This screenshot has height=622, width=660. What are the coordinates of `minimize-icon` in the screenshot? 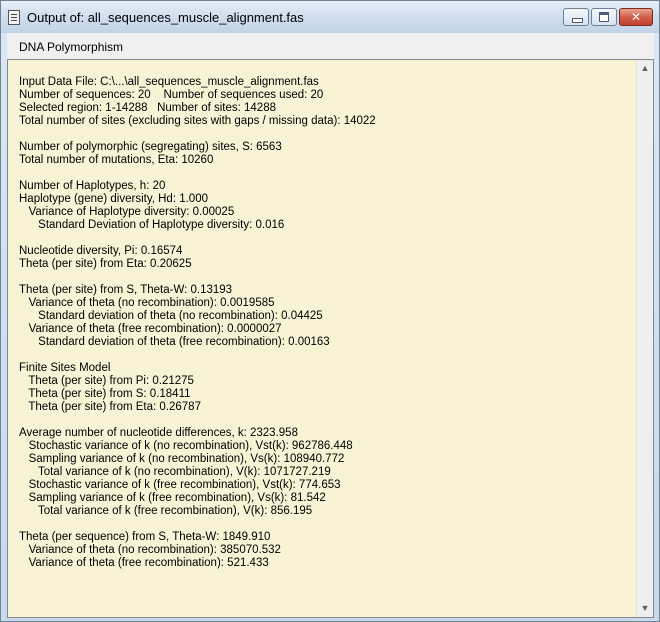 It's located at (577, 20).